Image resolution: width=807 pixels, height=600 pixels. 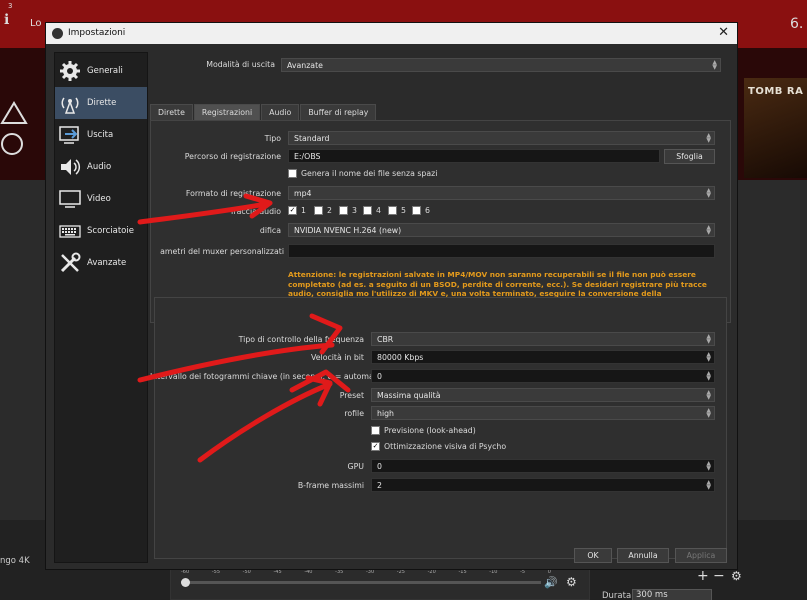 What do you see at coordinates (543, 466) in the screenshot?
I see `gpu-input: 0 ▲ ▼` at bounding box center [543, 466].